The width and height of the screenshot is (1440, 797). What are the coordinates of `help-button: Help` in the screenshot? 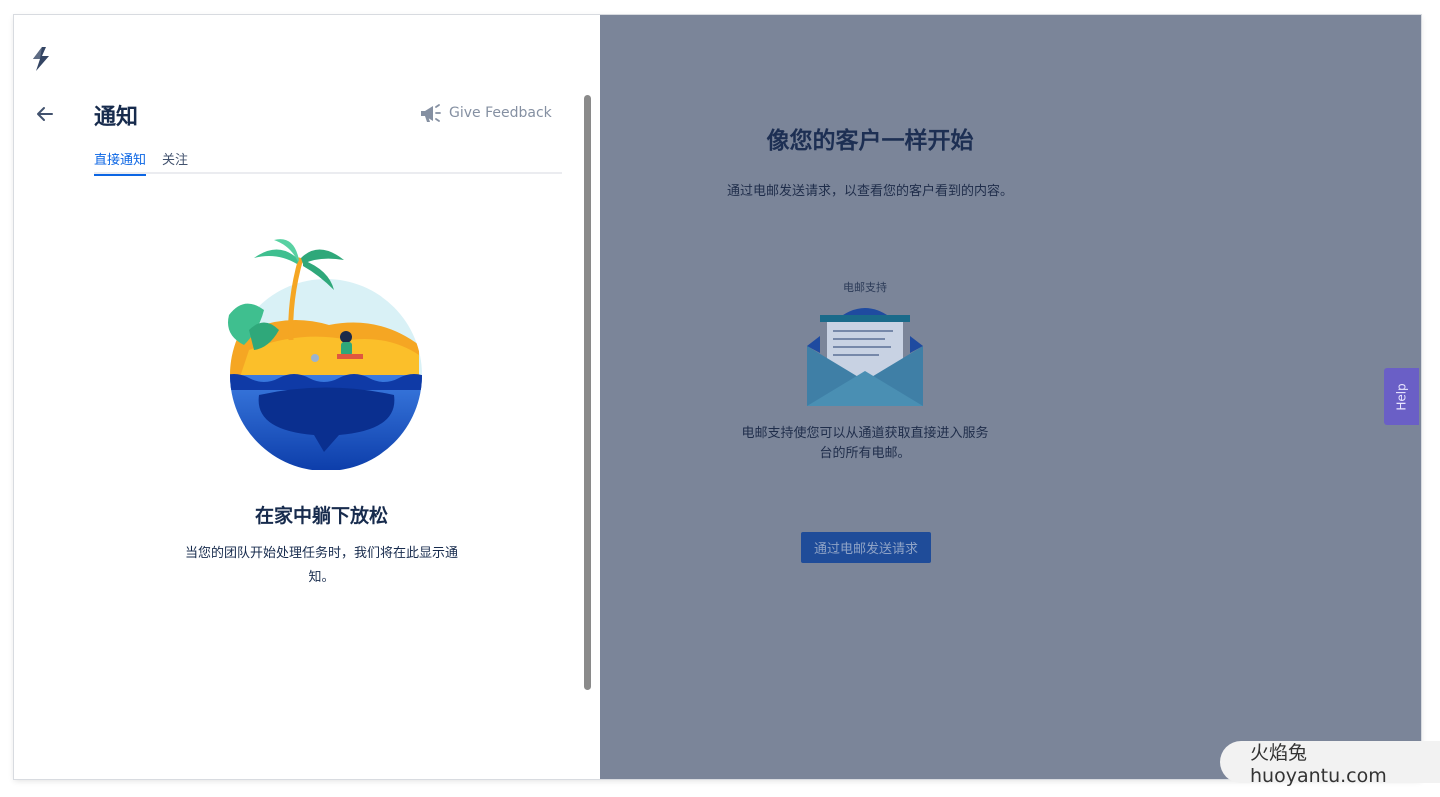 It's located at (1401, 396).